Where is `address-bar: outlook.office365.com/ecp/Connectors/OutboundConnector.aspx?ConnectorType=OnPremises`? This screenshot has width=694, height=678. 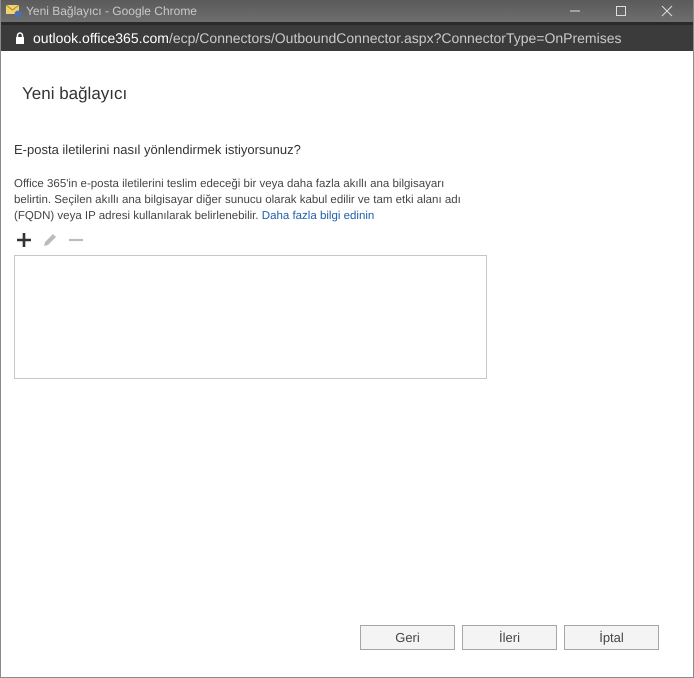
address-bar: outlook.office365.com/ecp/Connectors/OutboundConnector.aspx?ConnectorType=OnPremises is located at coordinates (347, 36).